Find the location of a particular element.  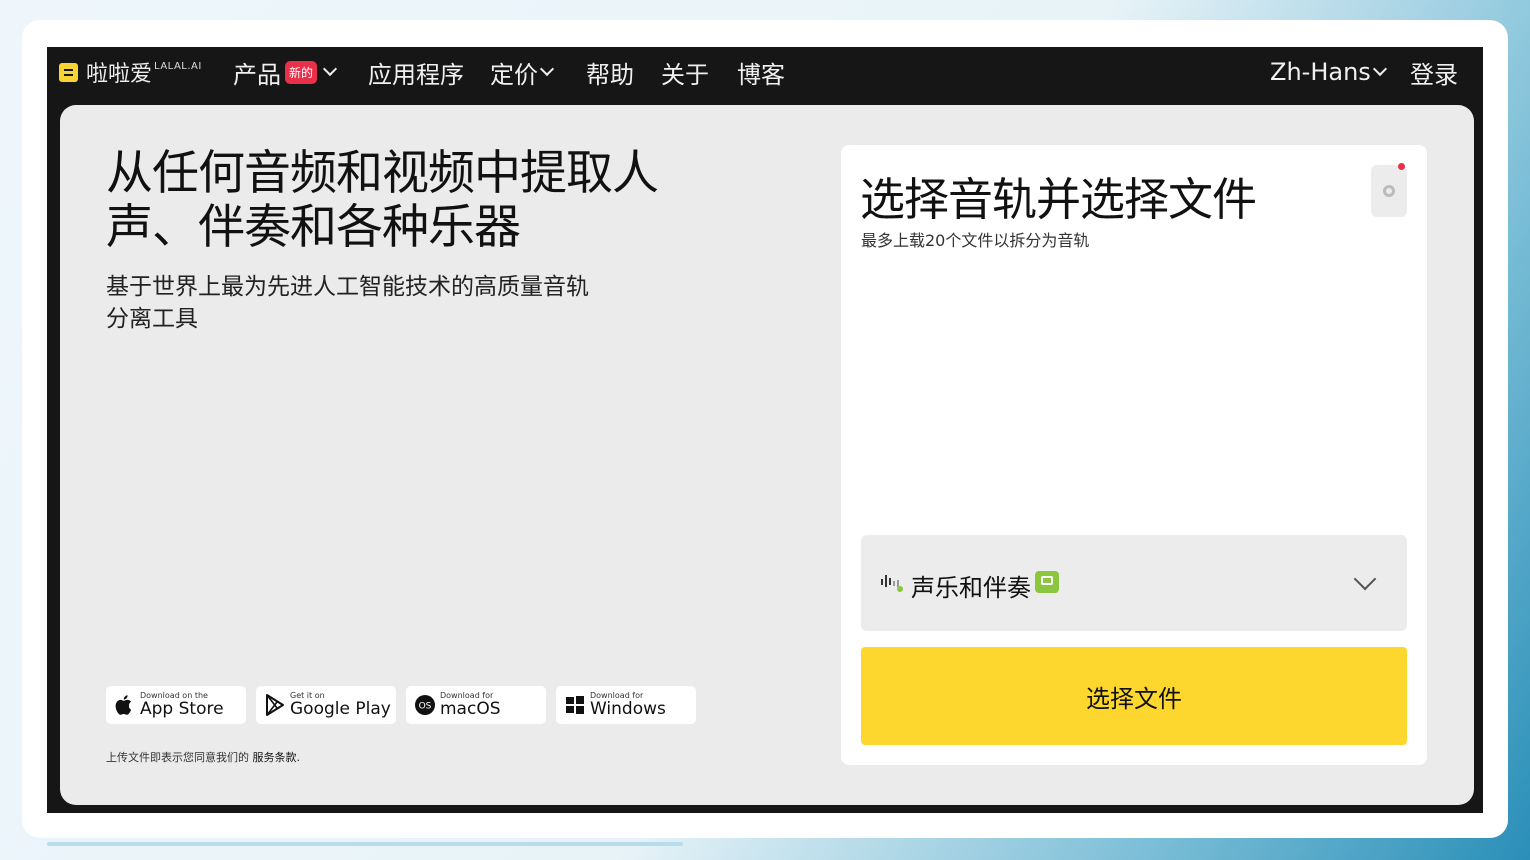

nav-blog: 博客 is located at coordinates (761, 72).